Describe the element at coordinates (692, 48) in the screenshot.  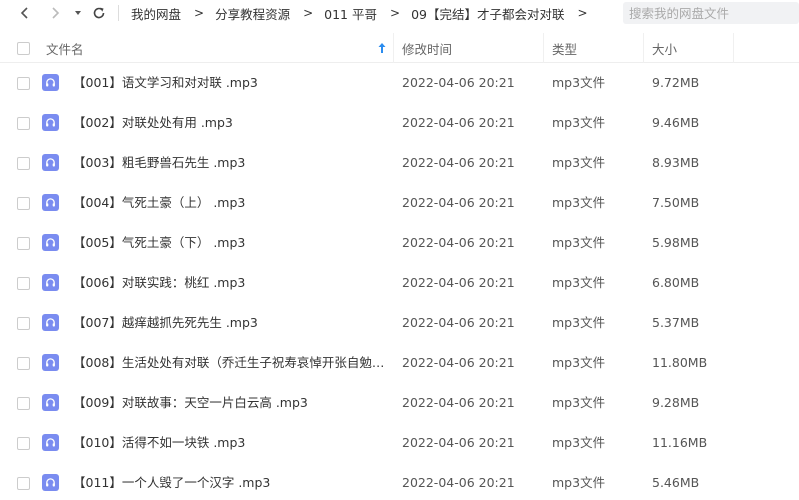
I see `column-header-size: 大小` at that location.